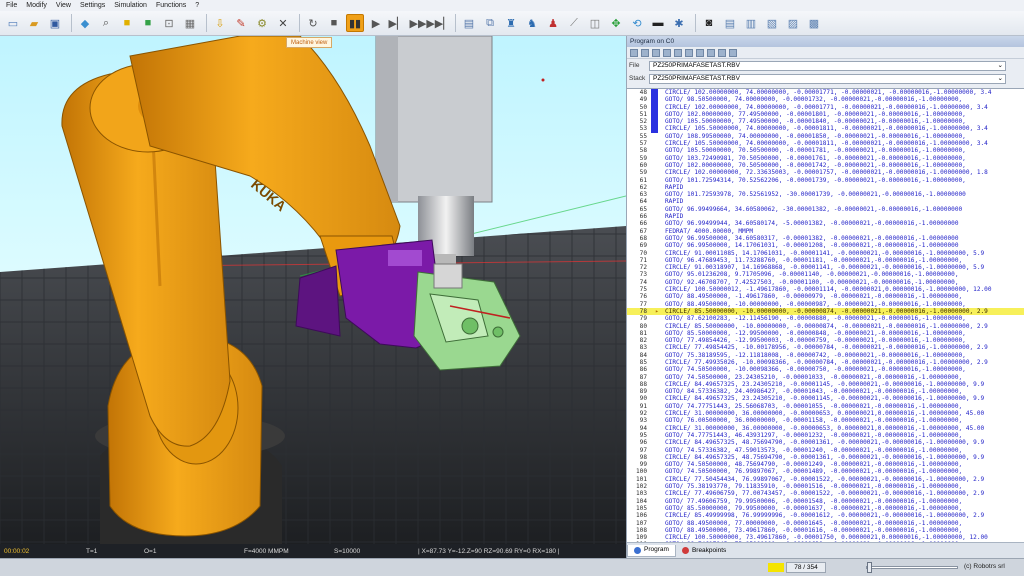  I want to click on code-line: 62 RAPID, so click(825, 187).